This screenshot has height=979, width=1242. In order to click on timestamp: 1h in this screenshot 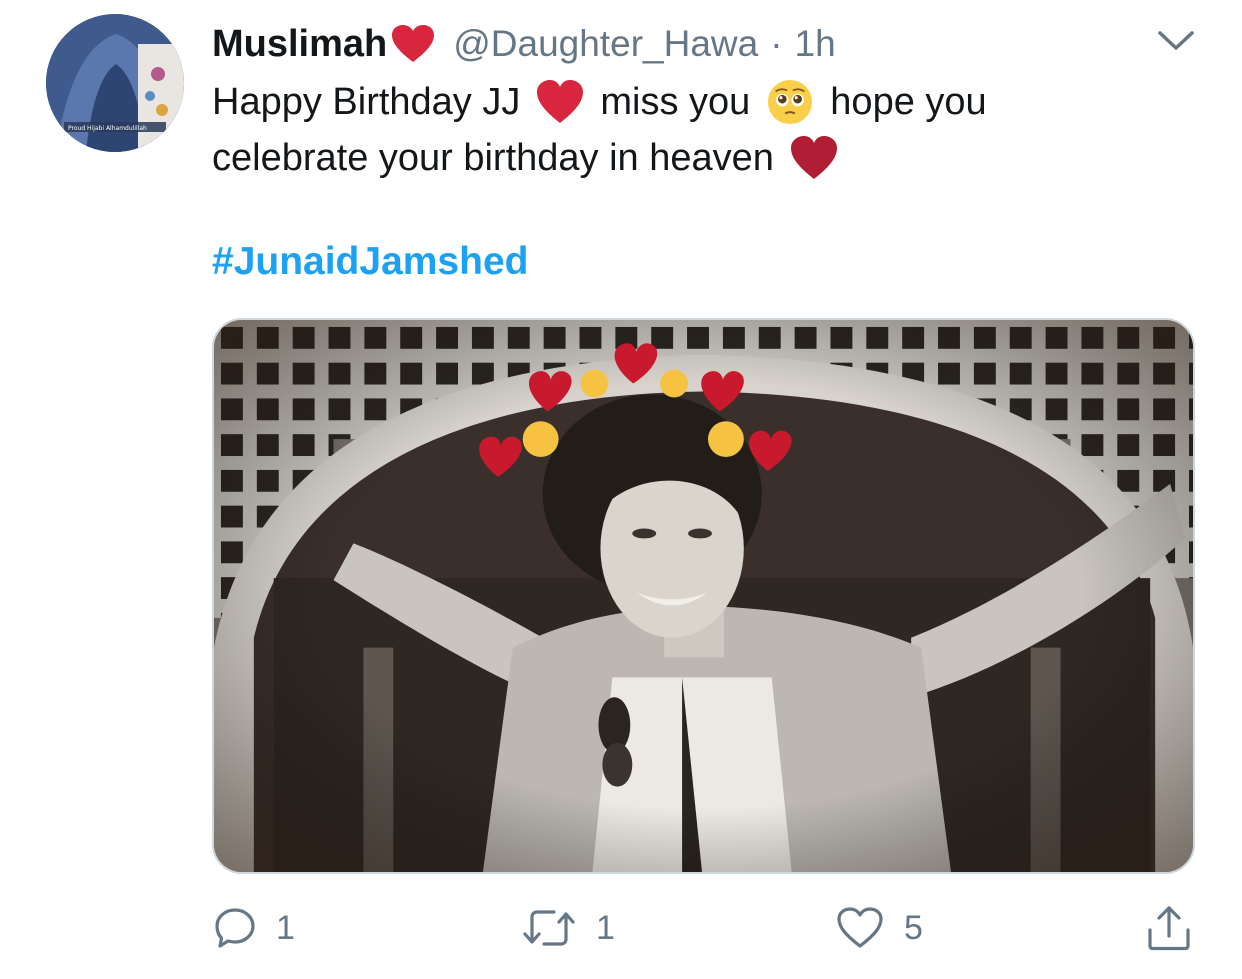, I will do `click(815, 44)`.